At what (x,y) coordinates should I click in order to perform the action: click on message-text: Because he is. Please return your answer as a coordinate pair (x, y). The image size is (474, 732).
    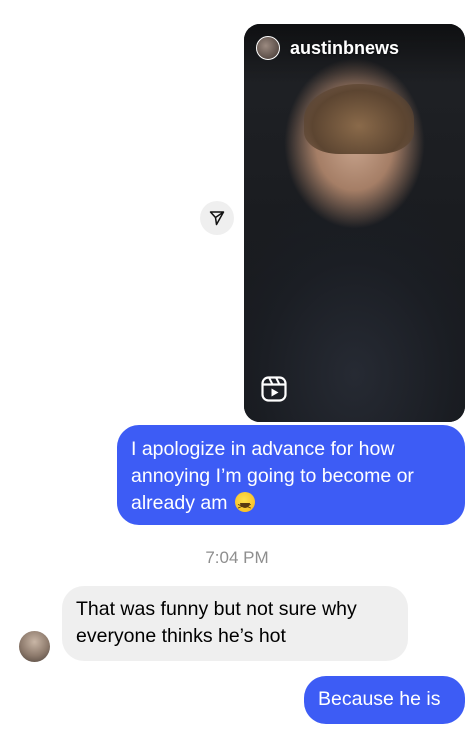
    Looking at the image, I should click on (379, 699).